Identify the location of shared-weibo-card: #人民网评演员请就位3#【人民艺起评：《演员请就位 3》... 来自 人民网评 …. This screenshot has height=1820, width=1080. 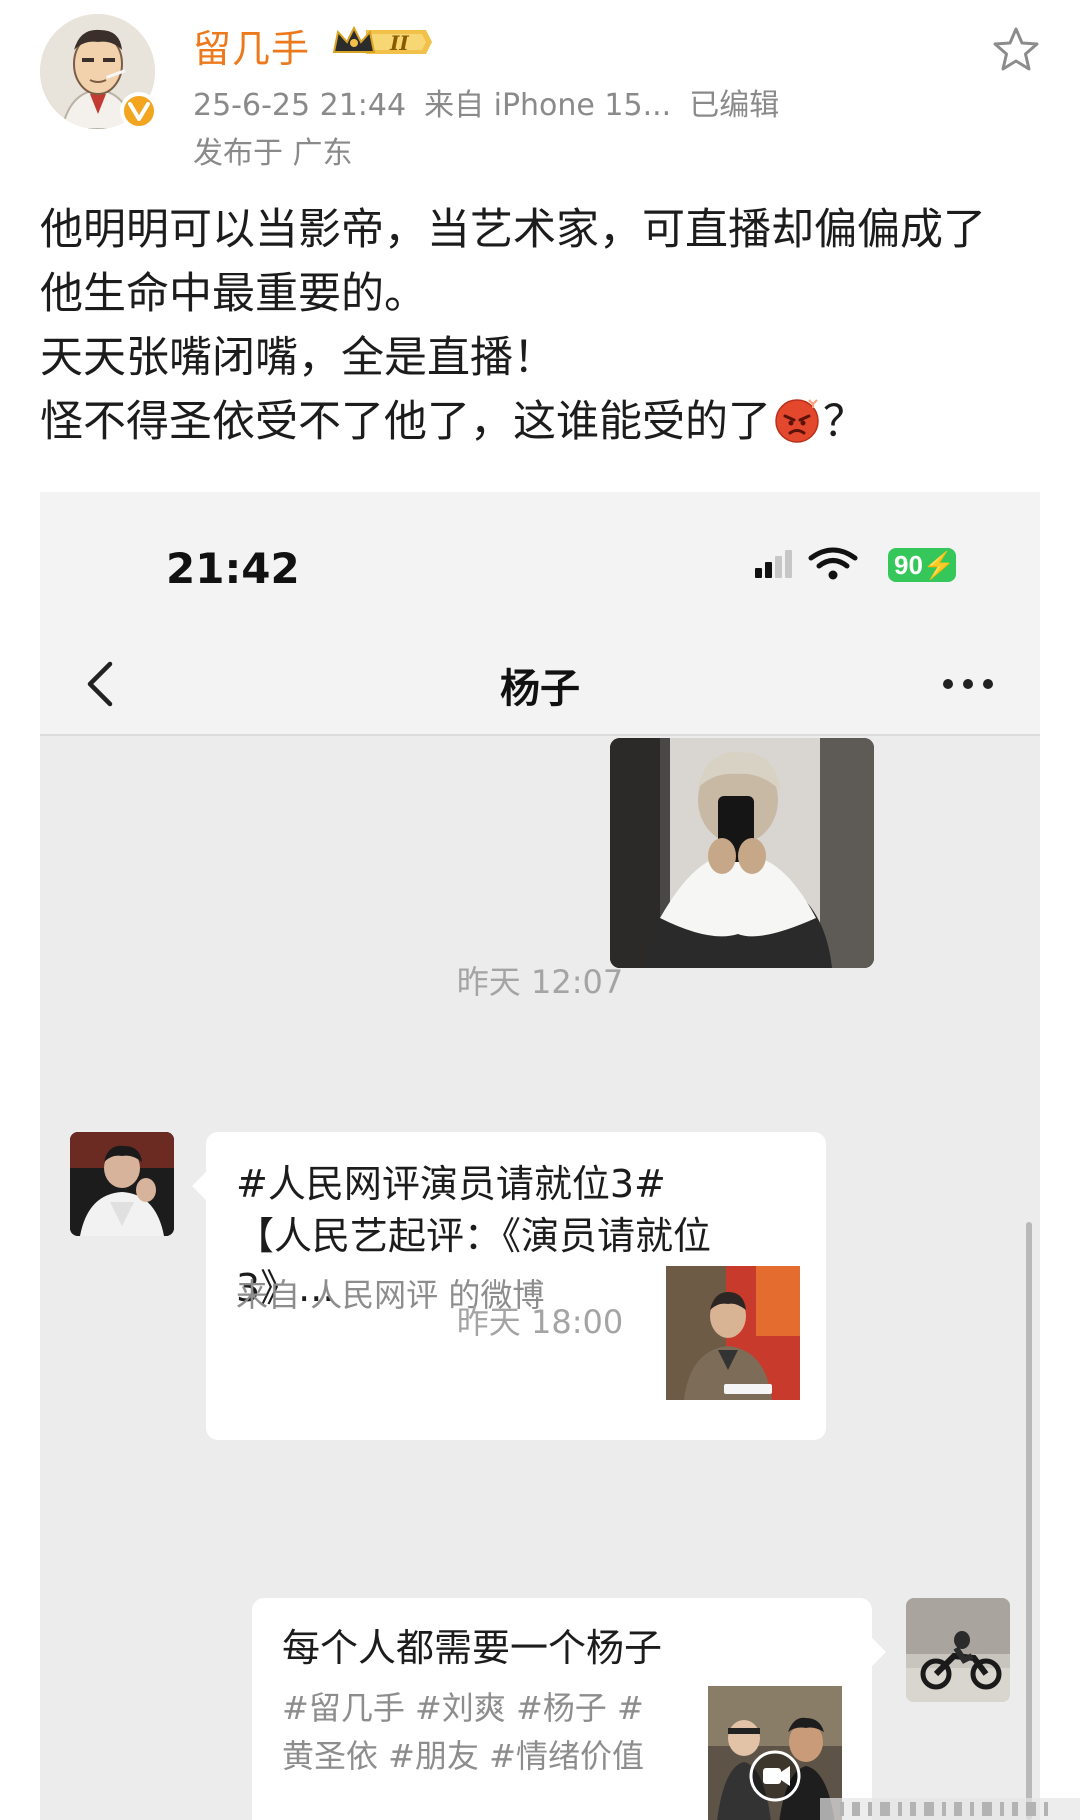
(509, 1286).